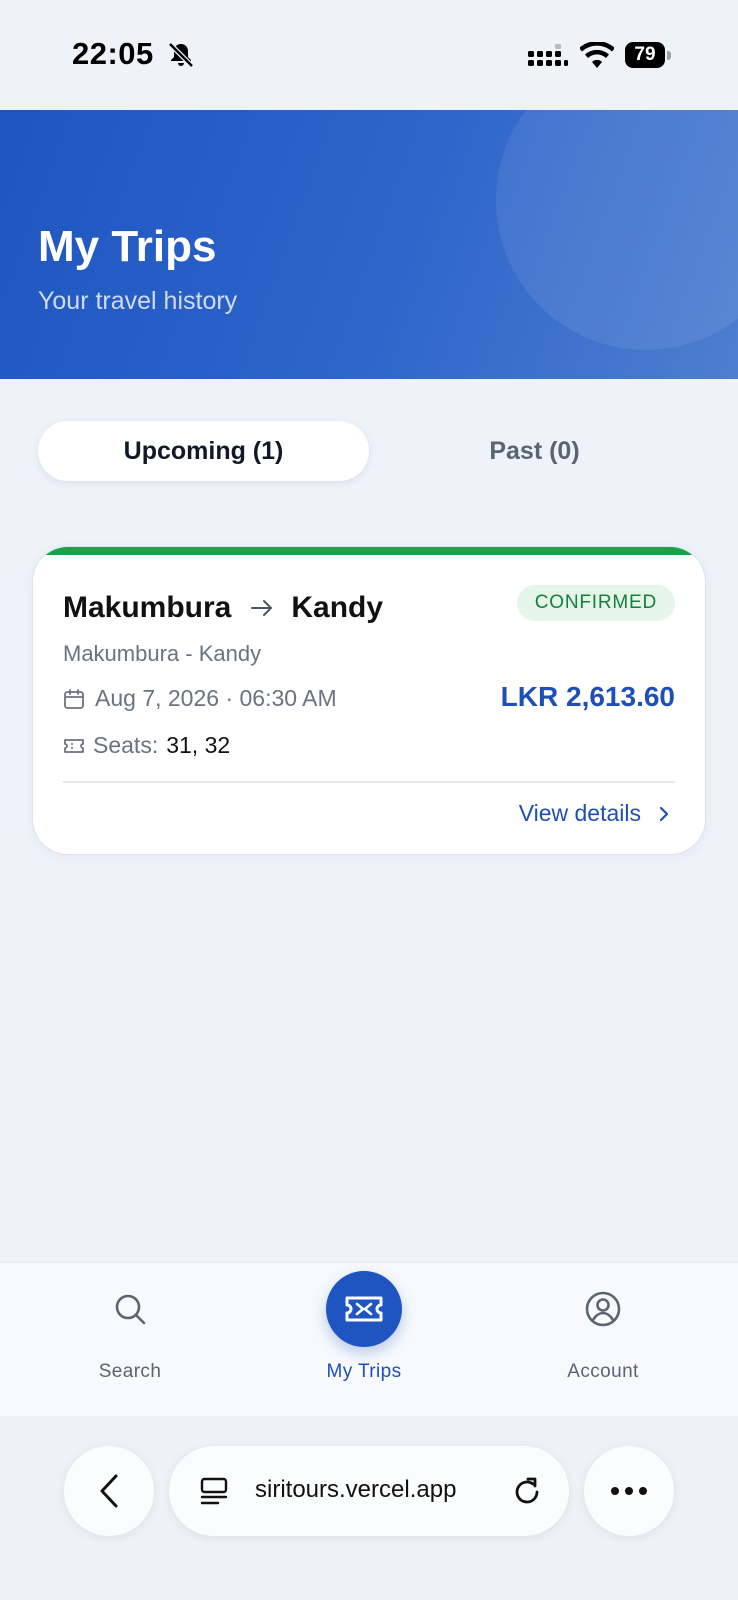 The height and width of the screenshot is (1600, 738). Describe the element at coordinates (216, 698) in the screenshot. I see `trip-datetime: Aug 7, 2026 · 06:30 AM` at that location.